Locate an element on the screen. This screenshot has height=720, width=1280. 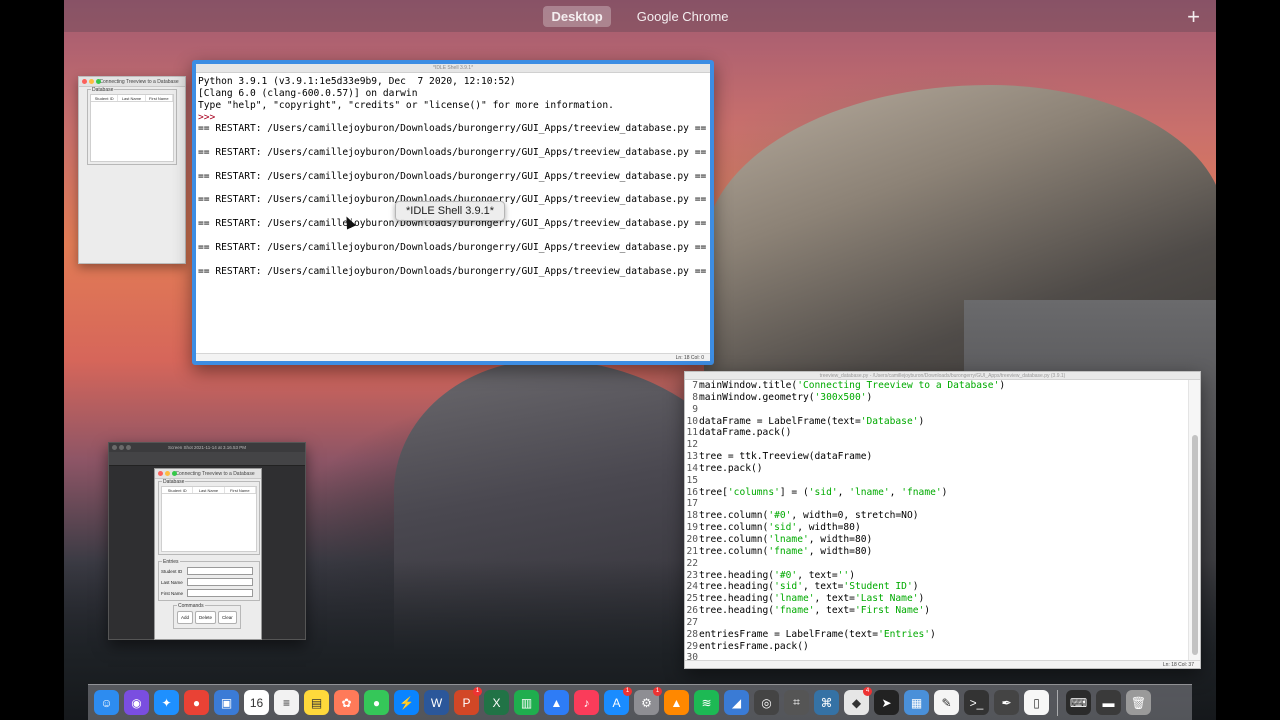
siri-icon: ◉ is located at coordinates (136, 702).